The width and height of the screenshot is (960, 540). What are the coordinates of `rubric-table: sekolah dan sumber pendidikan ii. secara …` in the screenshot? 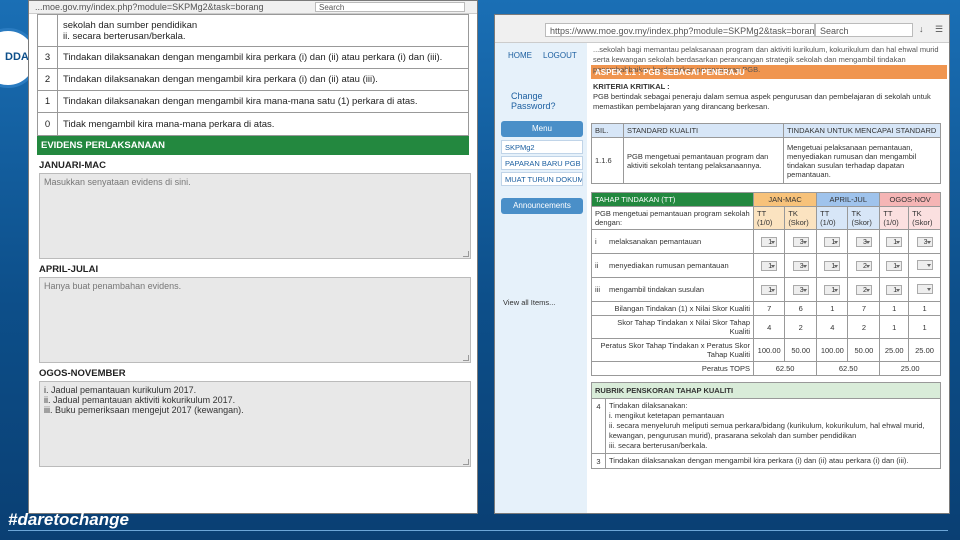 It's located at (253, 75).